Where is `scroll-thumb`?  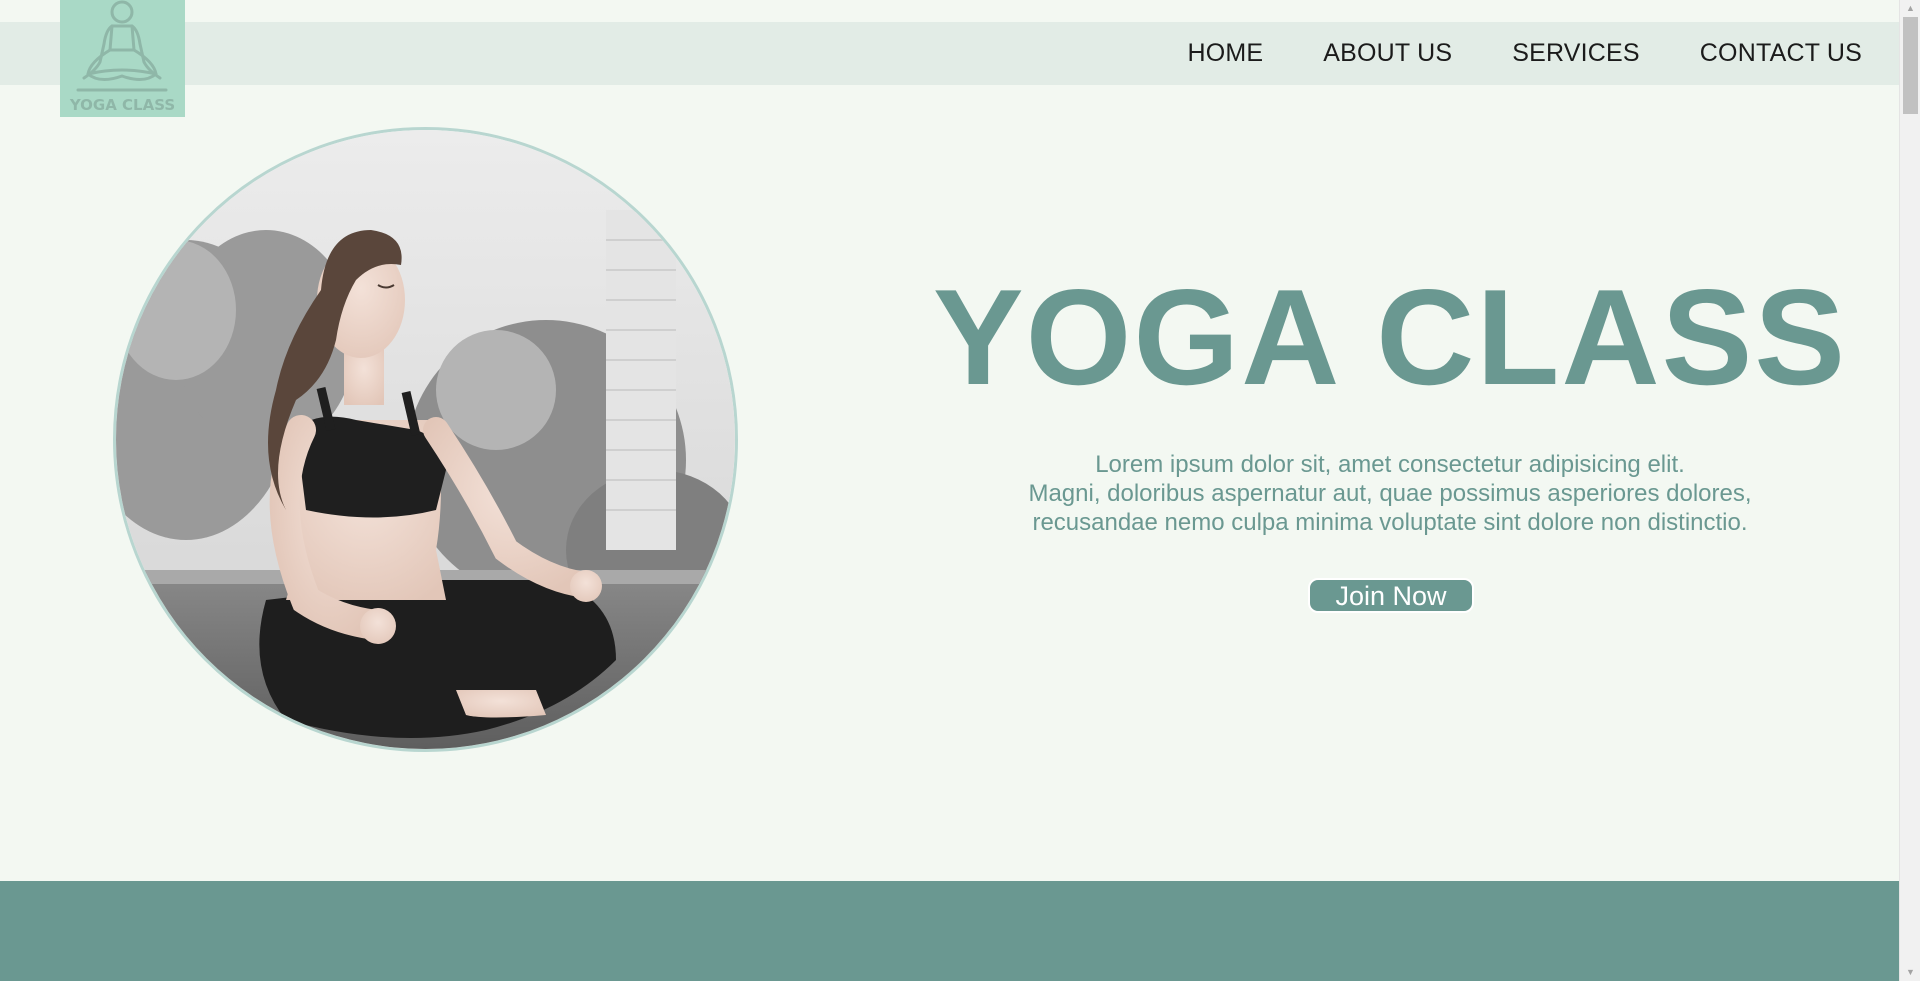 scroll-thumb is located at coordinates (1910, 65).